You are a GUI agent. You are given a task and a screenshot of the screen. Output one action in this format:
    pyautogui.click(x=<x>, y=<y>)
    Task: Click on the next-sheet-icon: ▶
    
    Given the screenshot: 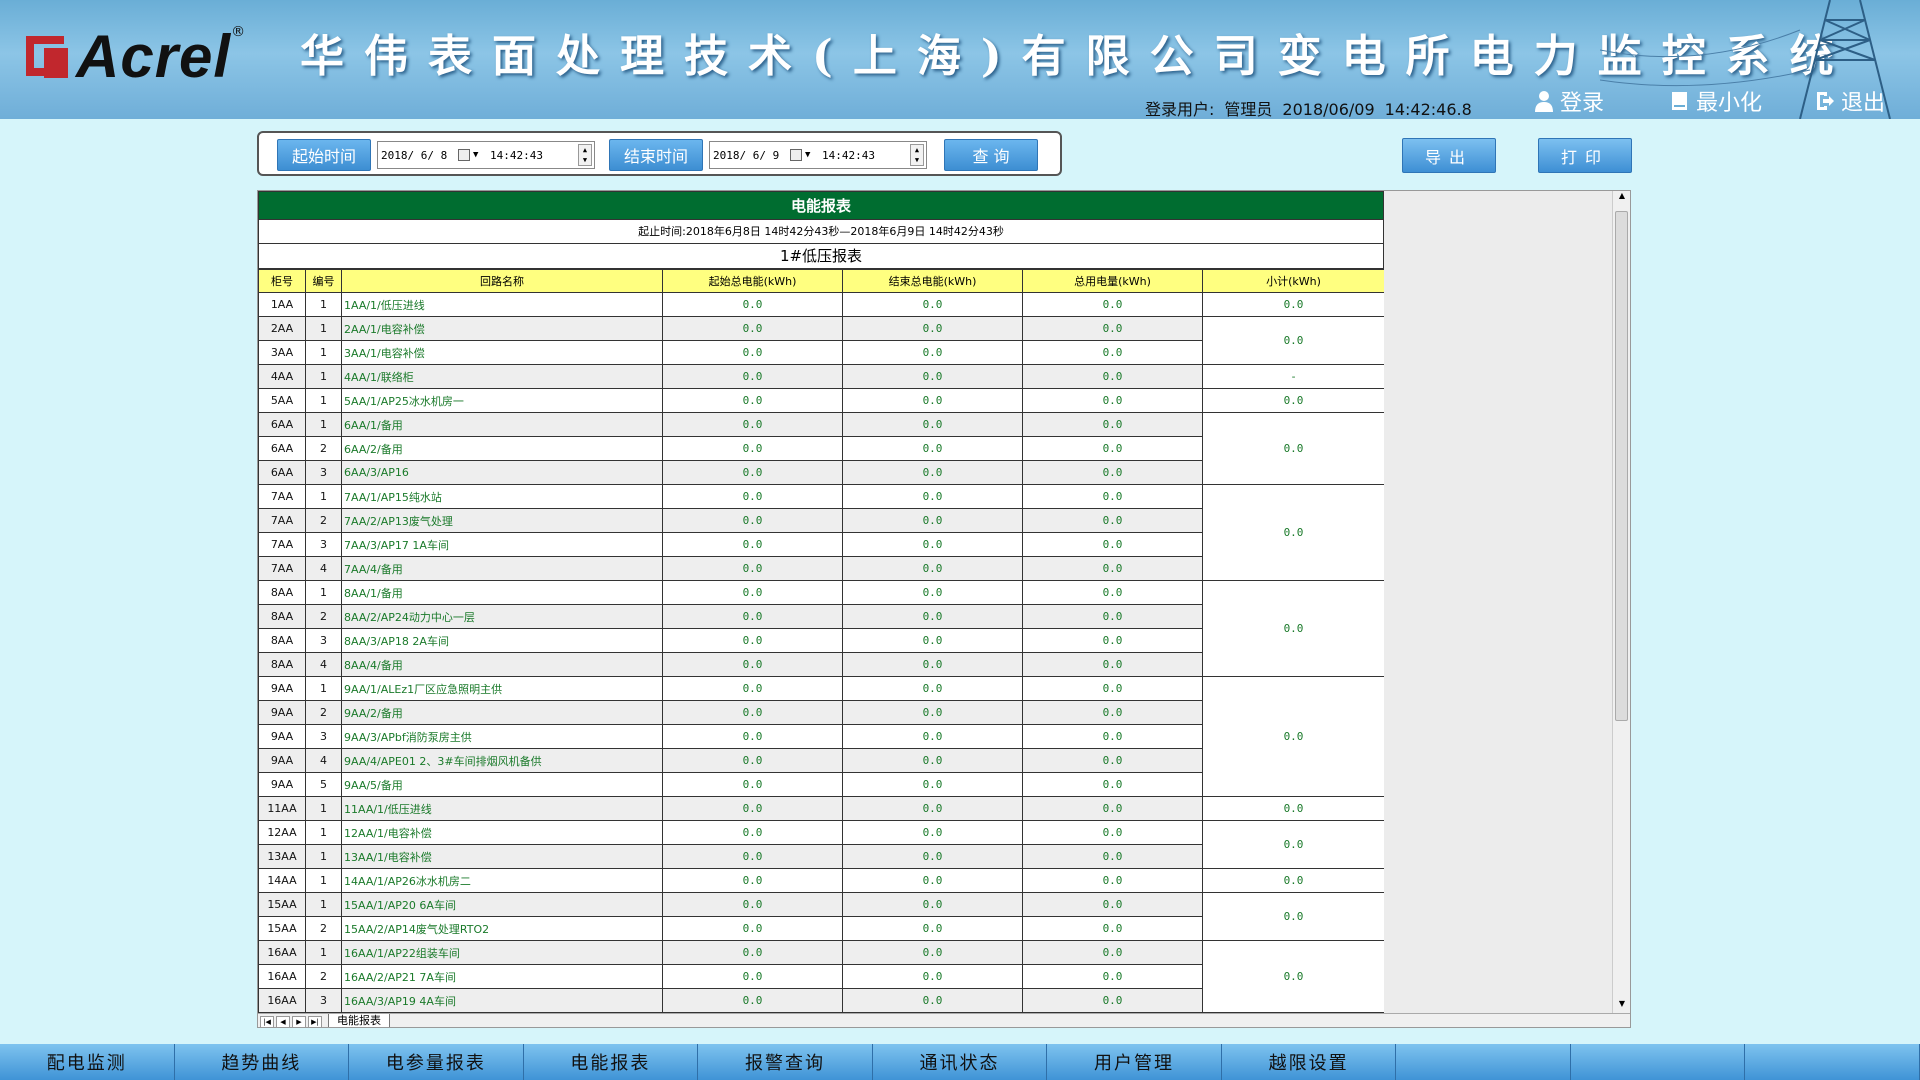 What is the action you would take?
    pyautogui.click(x=299, y=1021)
    